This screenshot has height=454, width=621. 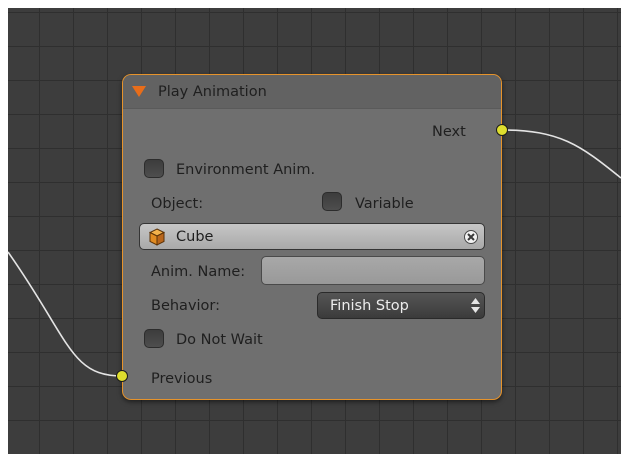 What do you see at coordinates (373, 270) in the screenshot?
I see `anim-name-input` at bounding box center [373, 270].